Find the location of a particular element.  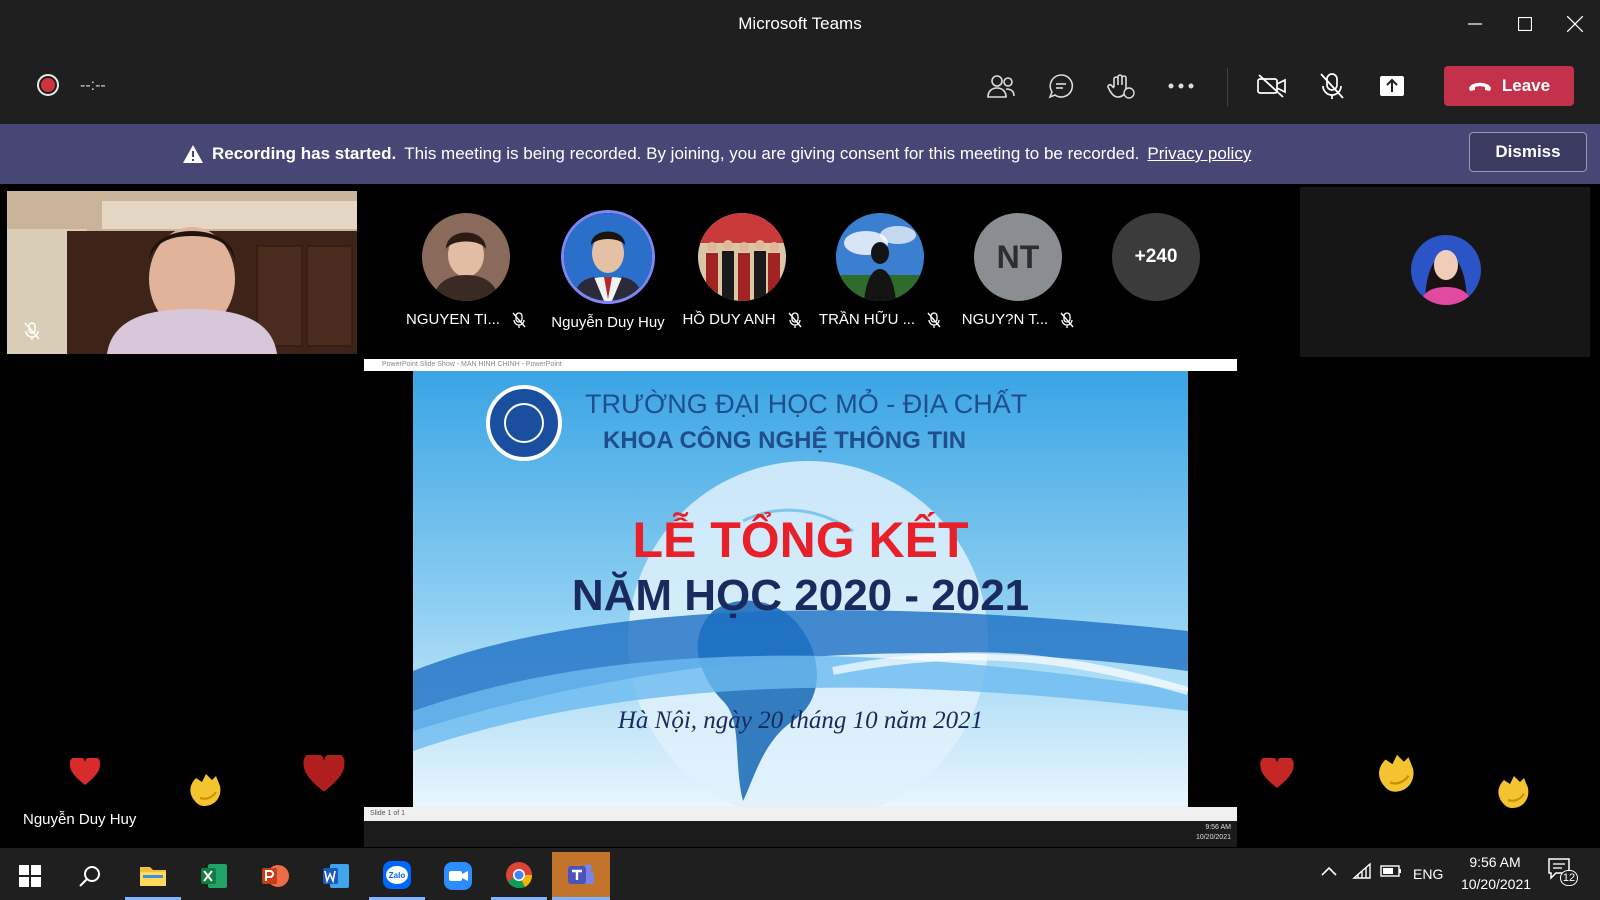

maximize-icon is located at coordinates (1525, 24).